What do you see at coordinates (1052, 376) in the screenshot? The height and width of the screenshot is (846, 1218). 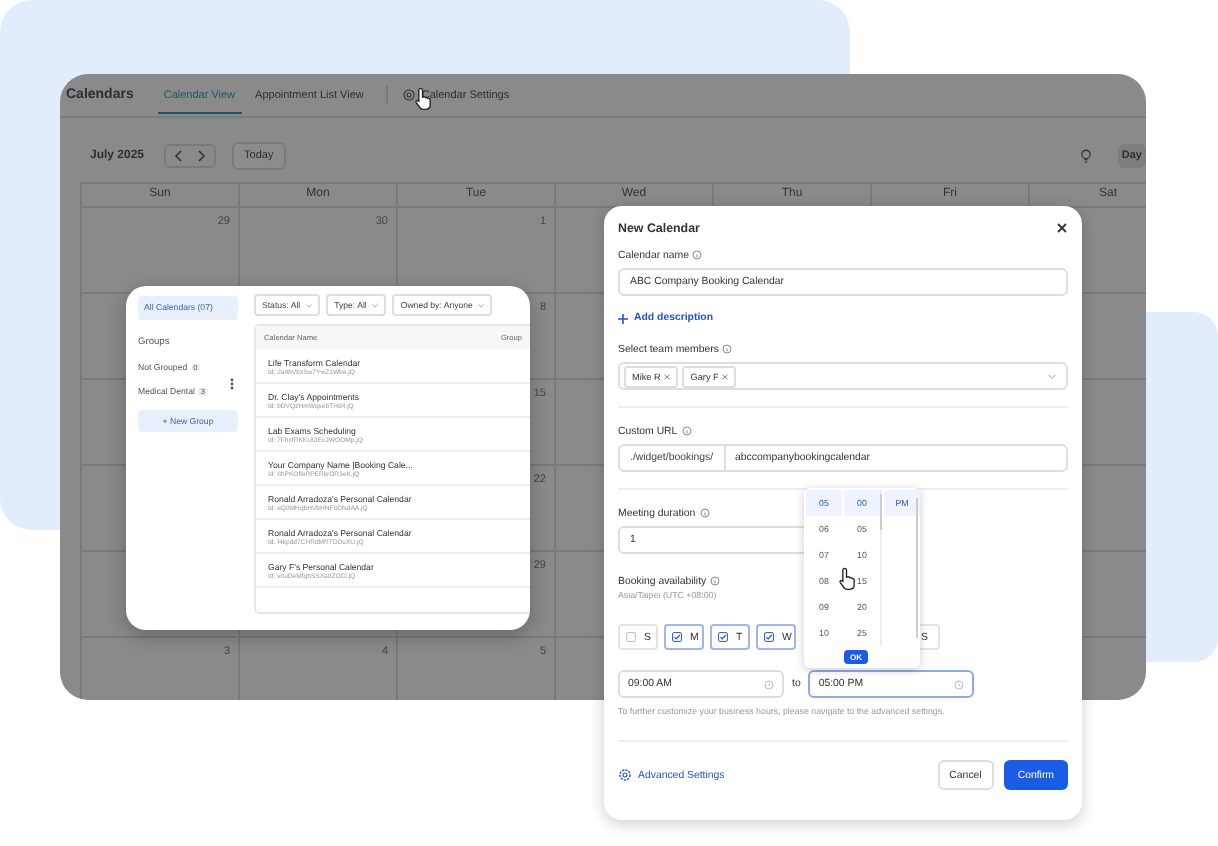 I see `chevron-down-icon` at bounding box center [1052, 376].